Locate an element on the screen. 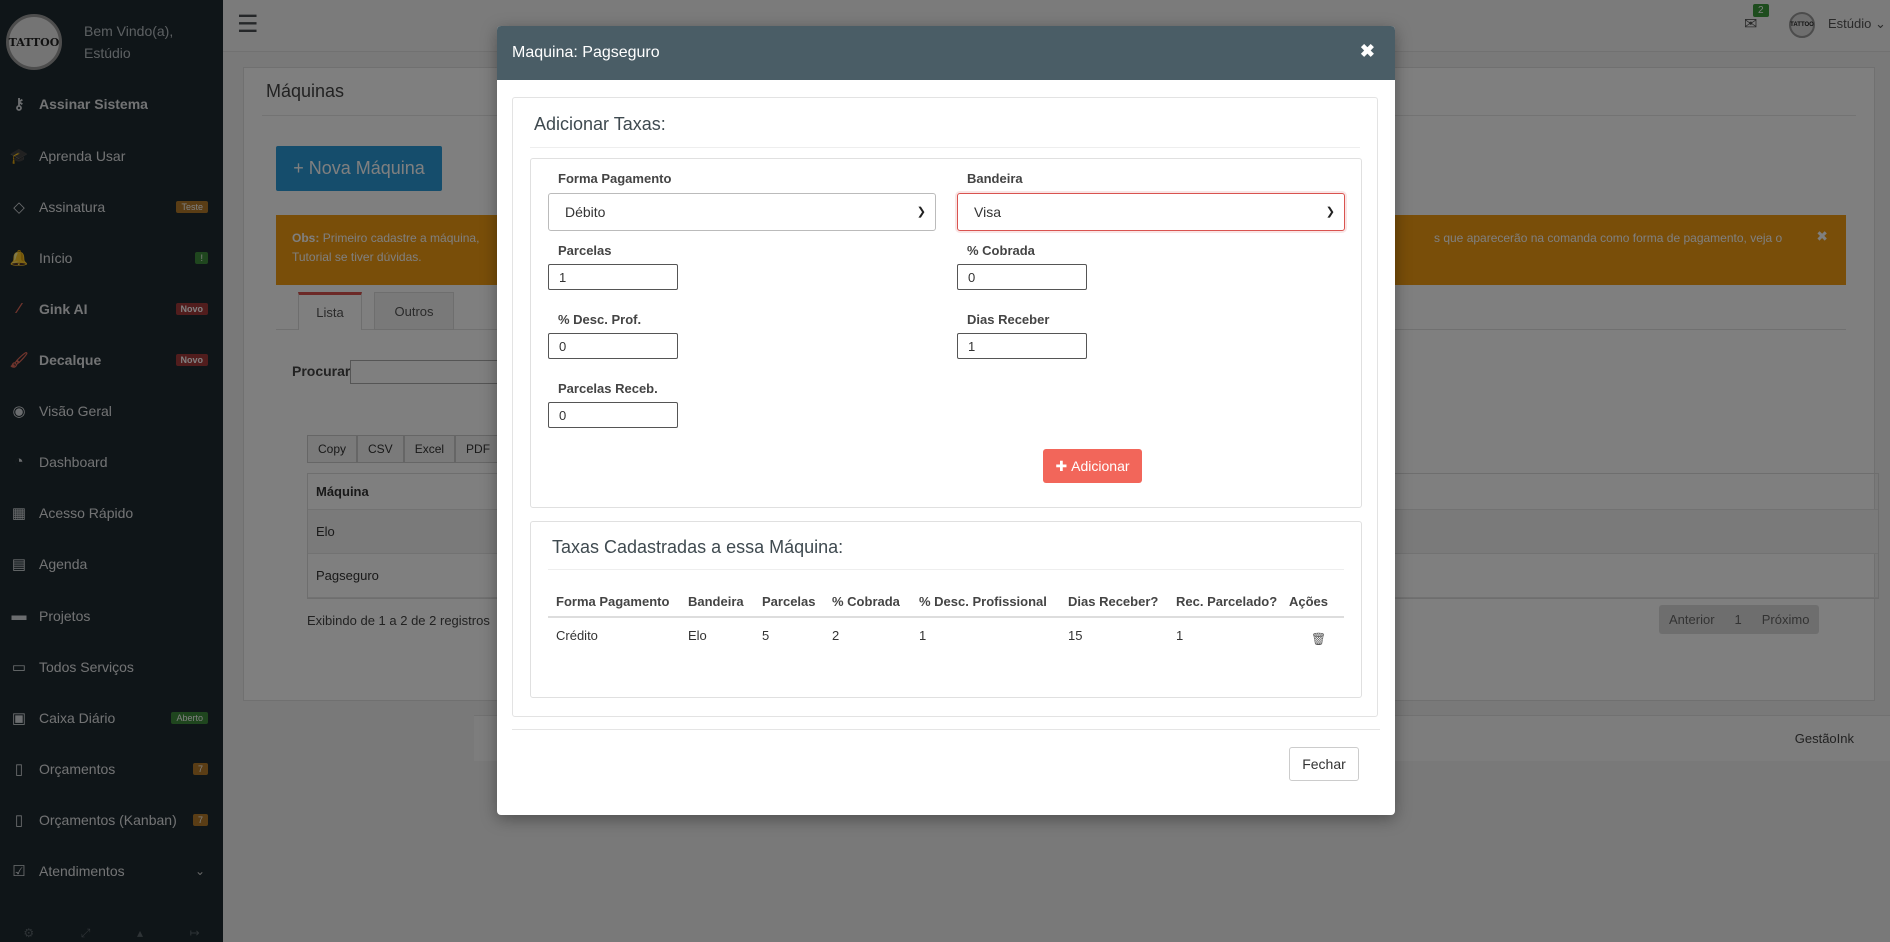 This screenshot has width=1890, height=942. section-title: Adicionar Taxas: is located at coordinates (600, 124).